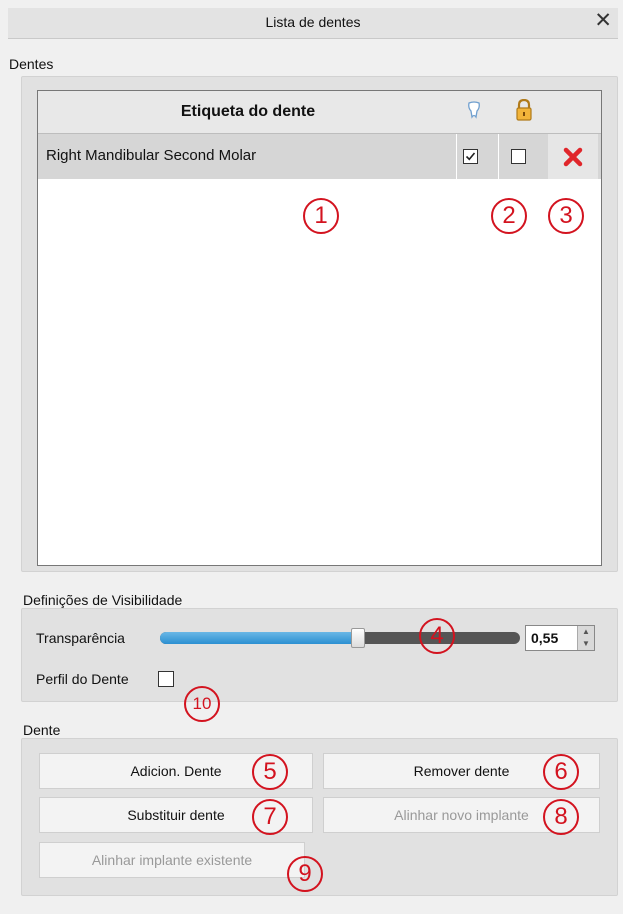 This screenshot has height=914, width=623. Describe the element at coordinates (259, 638) in the screenshot. I see `transparency-slider-fill` at that location.